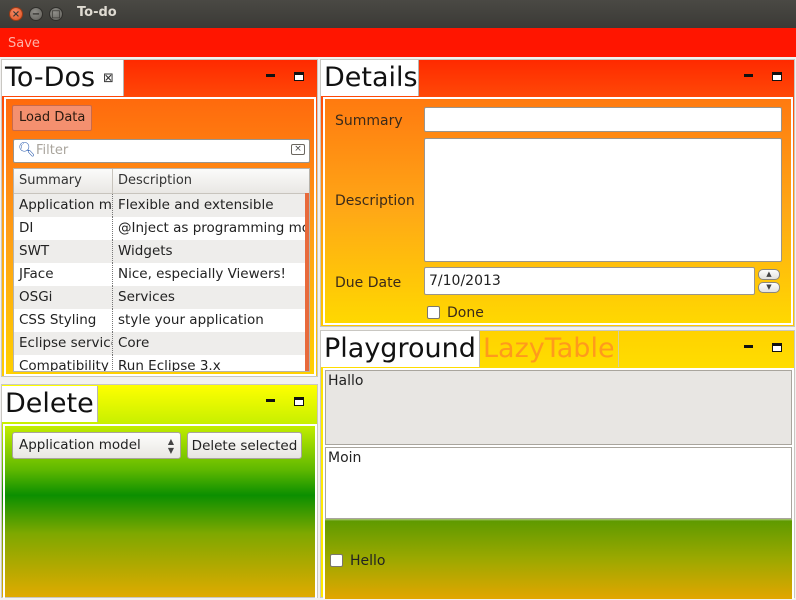  Describe the element at coordinates (52, 118) in the screenshot. I see `load-data-button: Load Data` at that location.